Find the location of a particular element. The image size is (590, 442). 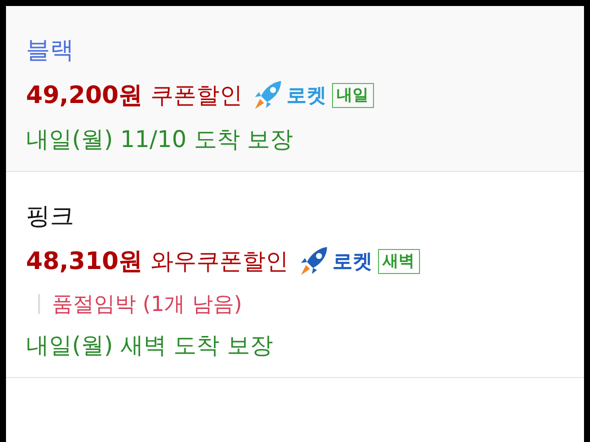

option-name: 블랙 is located at coordinates (50, 50).